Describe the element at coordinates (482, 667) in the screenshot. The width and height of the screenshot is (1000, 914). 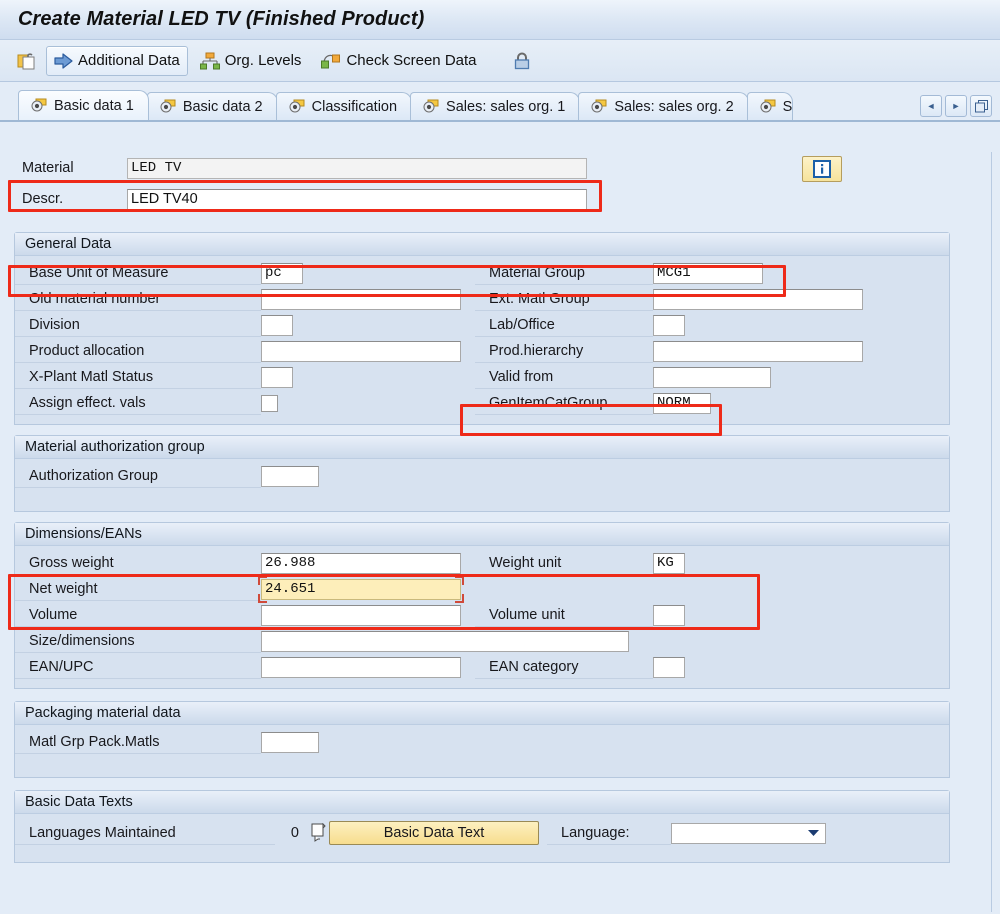
I see `row-ean-upc: EAN/UPC EAN category` at that location.